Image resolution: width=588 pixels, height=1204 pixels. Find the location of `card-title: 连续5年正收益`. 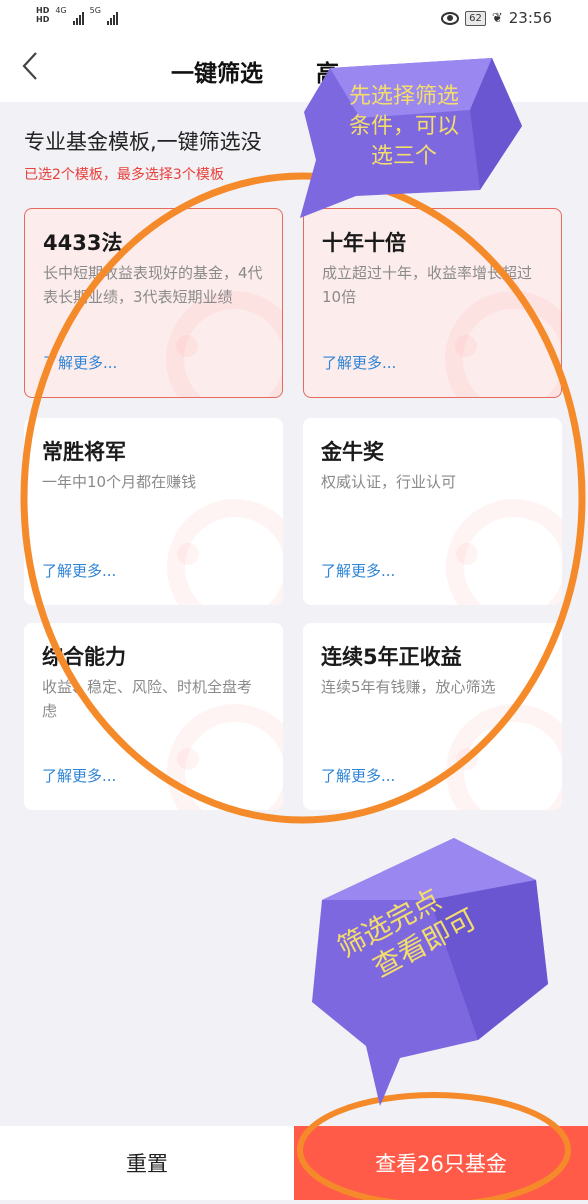

card-title: 连续5年正收益 is located at coordinates (391, 657).